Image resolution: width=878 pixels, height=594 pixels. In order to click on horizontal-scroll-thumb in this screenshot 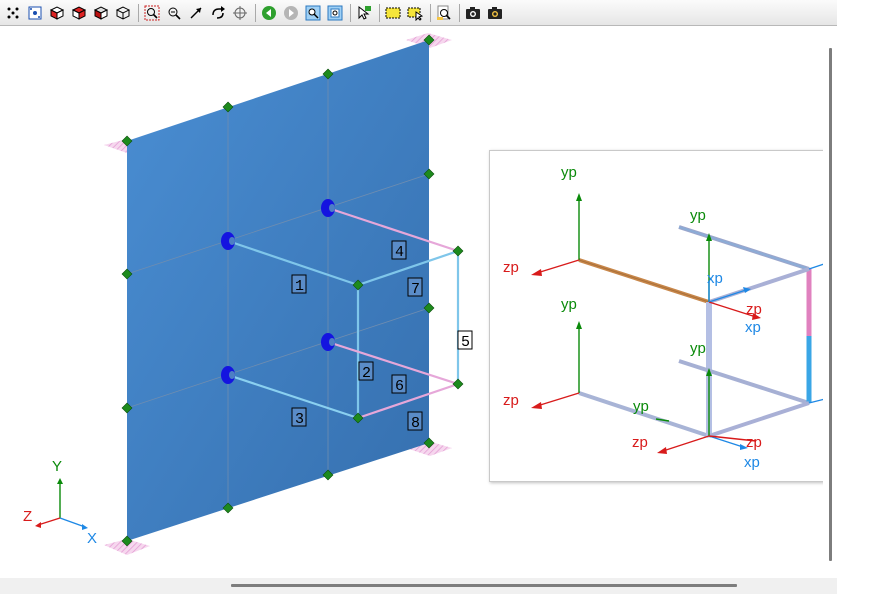, I will do `click(484, 585)`.